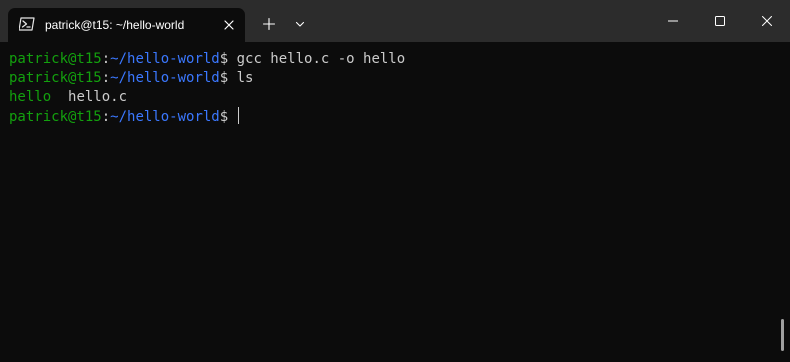 Image resolution: width=790 pixels, height=362 pixels. What do you see at coordinates (782, 335) in the screenshot?
I see `scrollbar-thumb` at bounding box center [782, 335].